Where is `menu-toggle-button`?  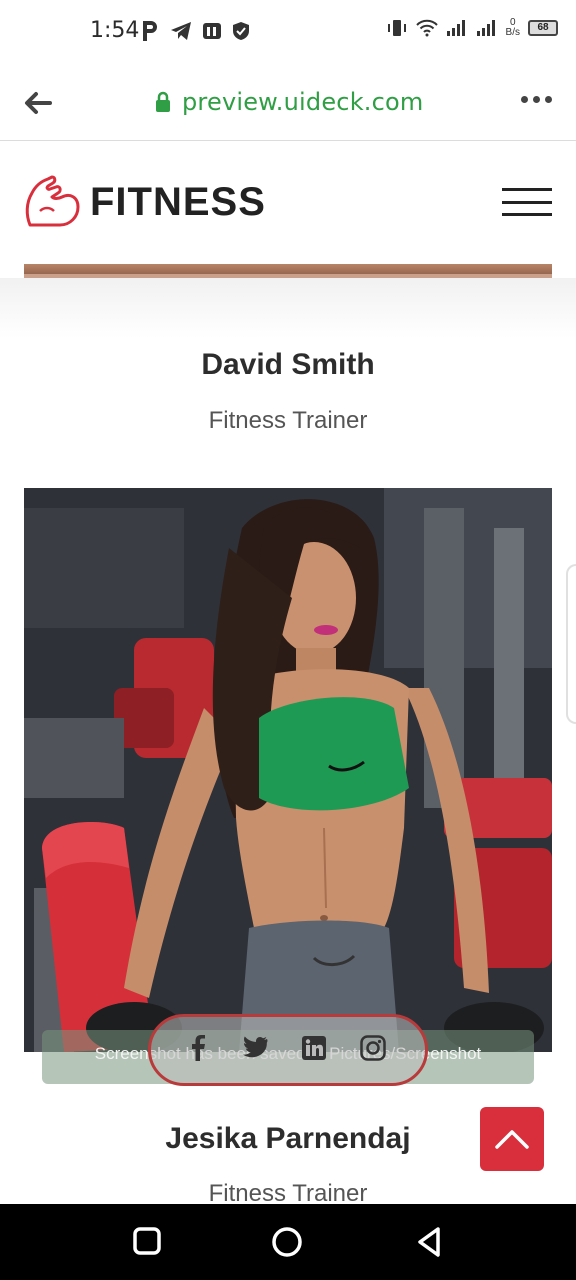 menu-toggle-button is located at coordinates (527, 202).